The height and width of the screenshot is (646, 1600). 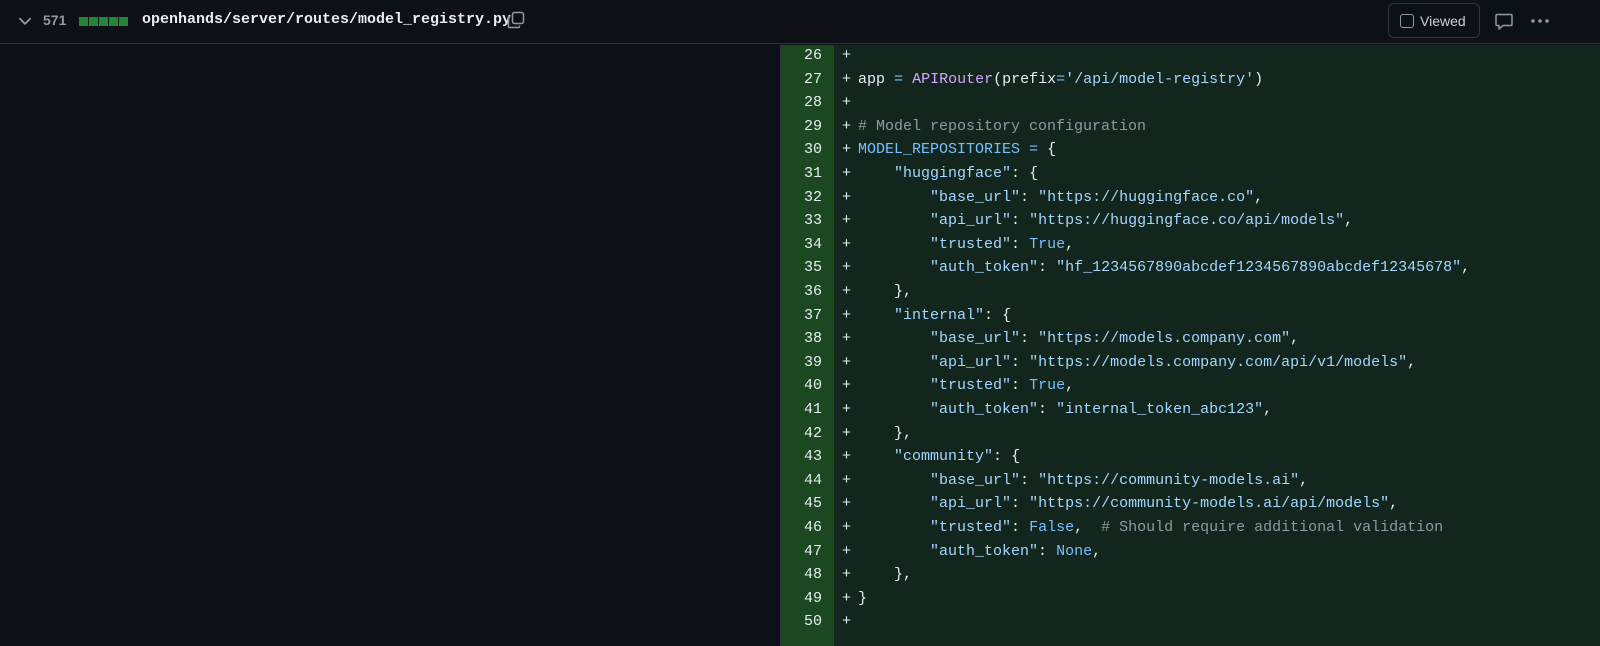 What do you see at coordinates (1540, 21) in the screenshot?
I see `kebab-horizontal-icon` at bounding box center [1540, 21].